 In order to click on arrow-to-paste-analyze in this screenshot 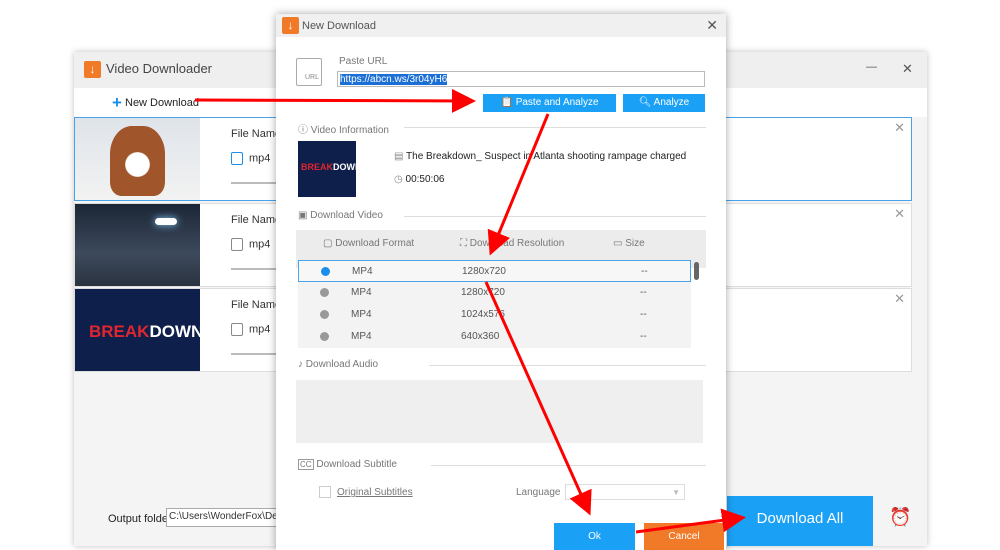, I will do `click(335, 100)`.